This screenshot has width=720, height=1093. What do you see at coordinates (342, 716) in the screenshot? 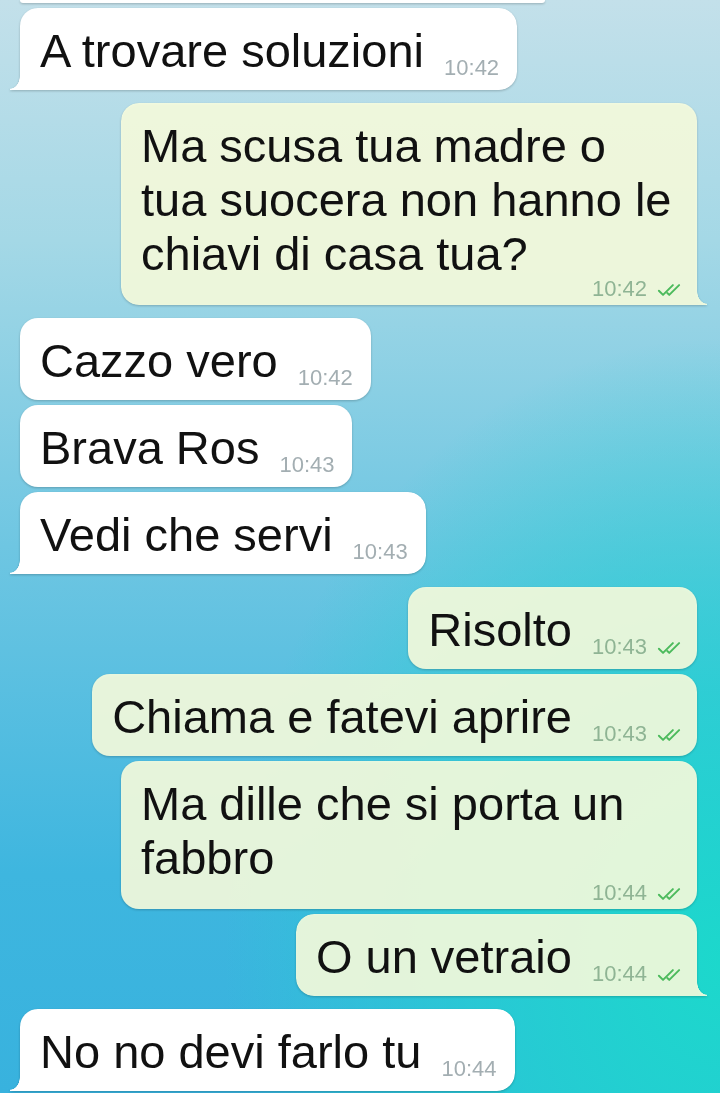
I see `message-text: Chiama e fatevi aprire` at bounding box center [342, 716].